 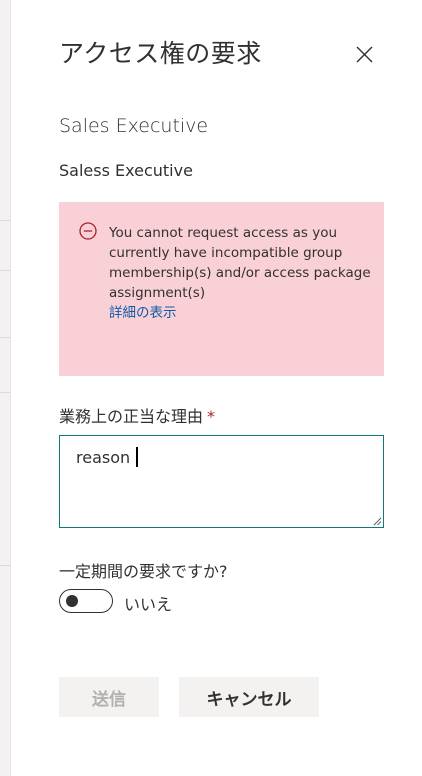 What do you see at coordinates (137, 457) in the screenshot?
I see `text-caret` at bounding box center [137, 457].